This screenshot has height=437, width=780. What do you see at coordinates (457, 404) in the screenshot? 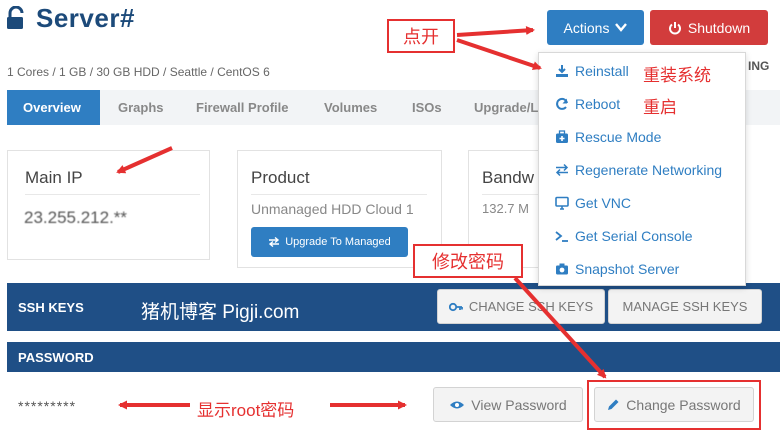
I see `eye-icon` at bounding box center [457, 404].